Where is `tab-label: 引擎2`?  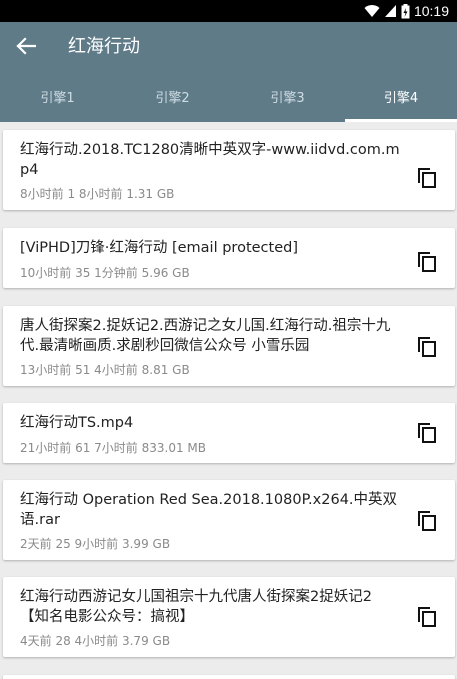
tab-label: 引擎2 is located at coordinates (172, 98).